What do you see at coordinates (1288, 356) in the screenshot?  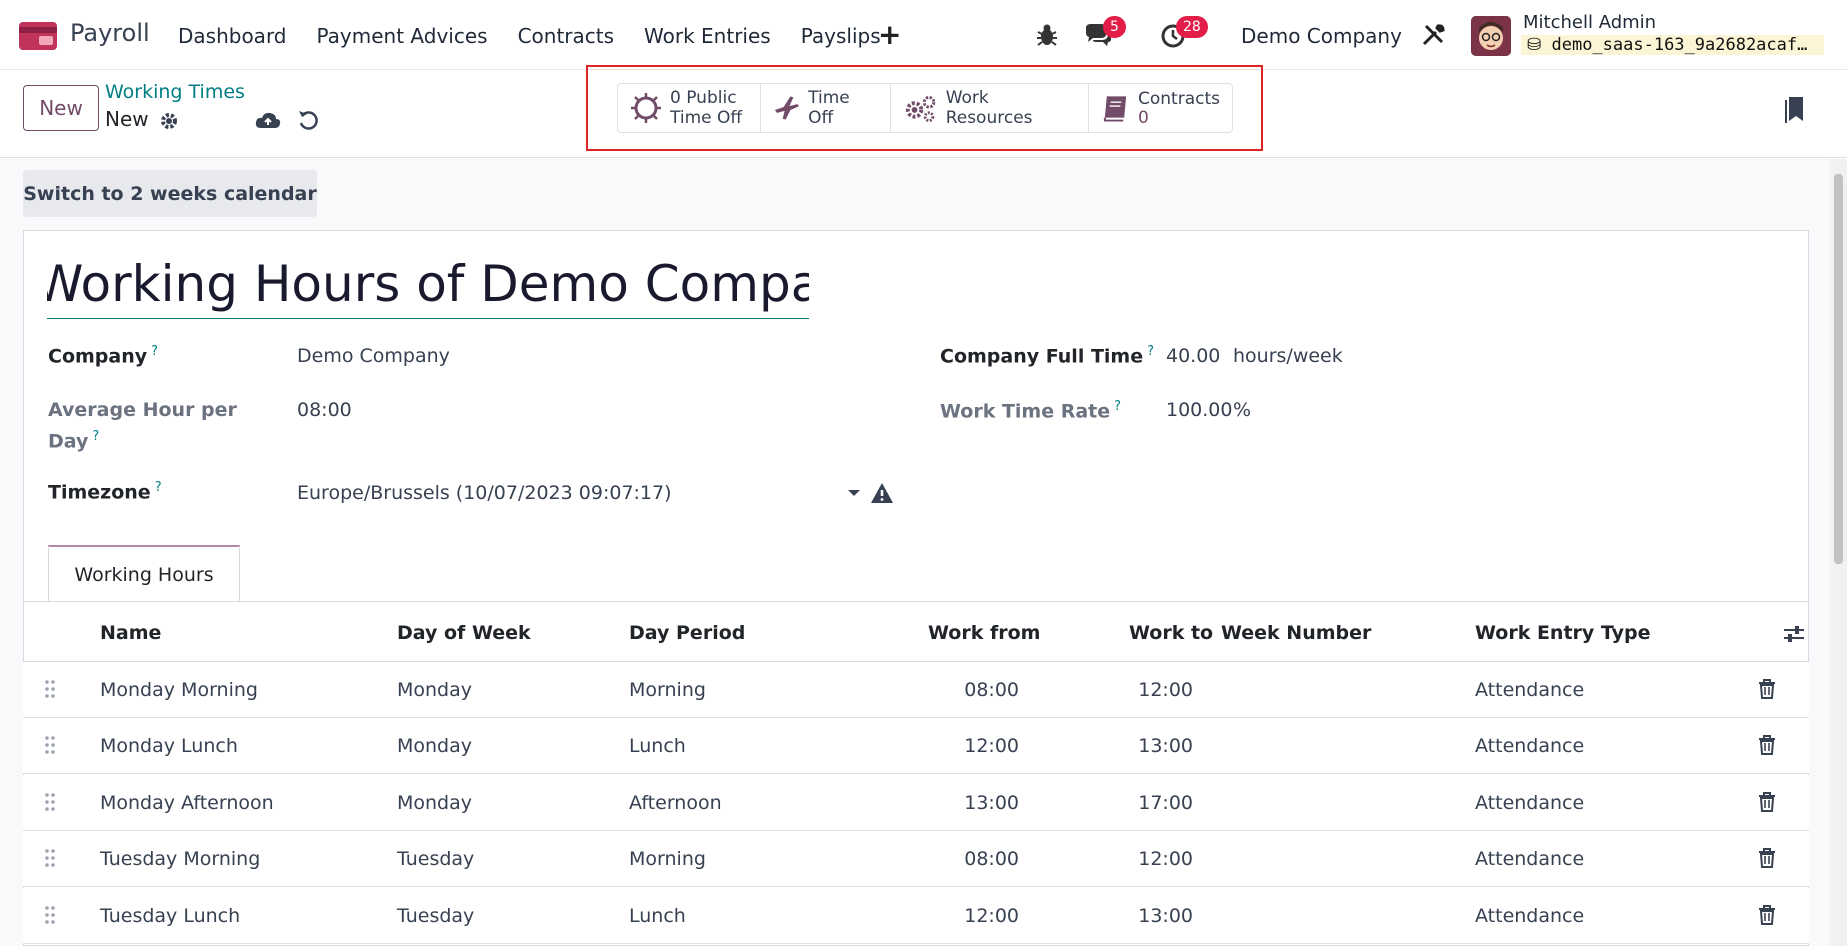 I see `full-time-unit: hours/week` at bounding box center [1288, 356].